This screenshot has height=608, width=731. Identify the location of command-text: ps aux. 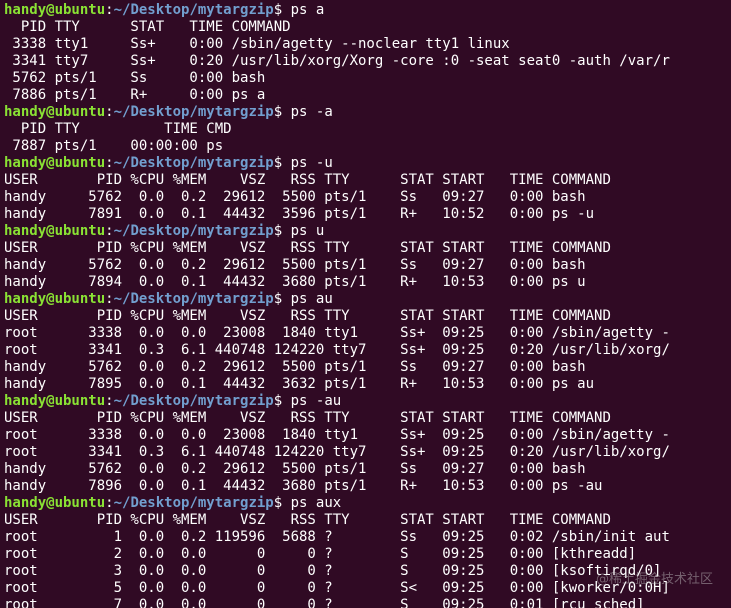
(316, 503).